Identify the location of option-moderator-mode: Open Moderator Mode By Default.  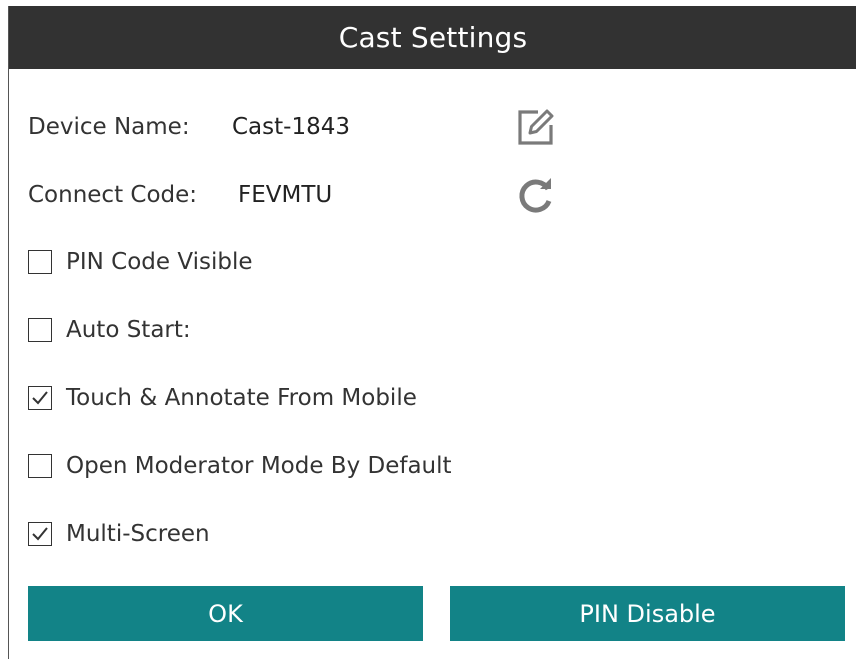
(240, 466).